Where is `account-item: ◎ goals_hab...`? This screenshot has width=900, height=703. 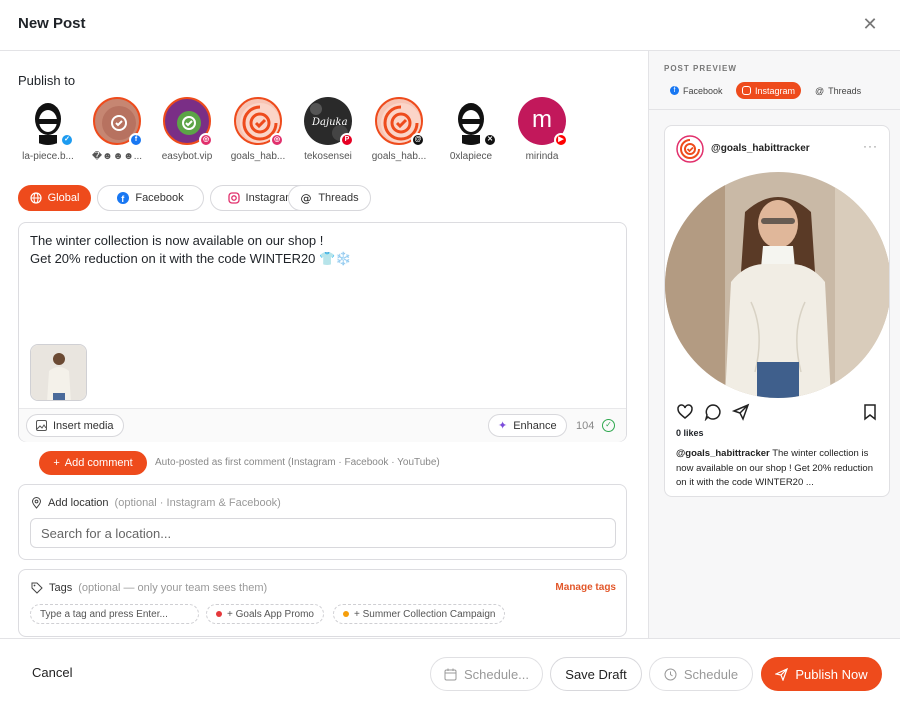 account-item: ◎ goals_hab... is located at coordinates (258, 132).